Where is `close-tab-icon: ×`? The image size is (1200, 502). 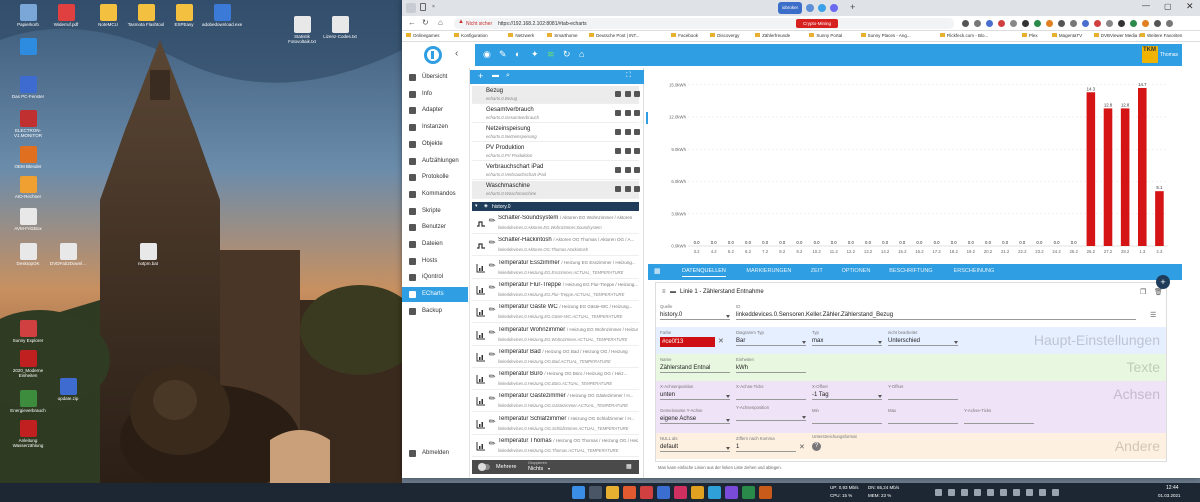
close-tab-icon: × is located at coordinates (433, 7).